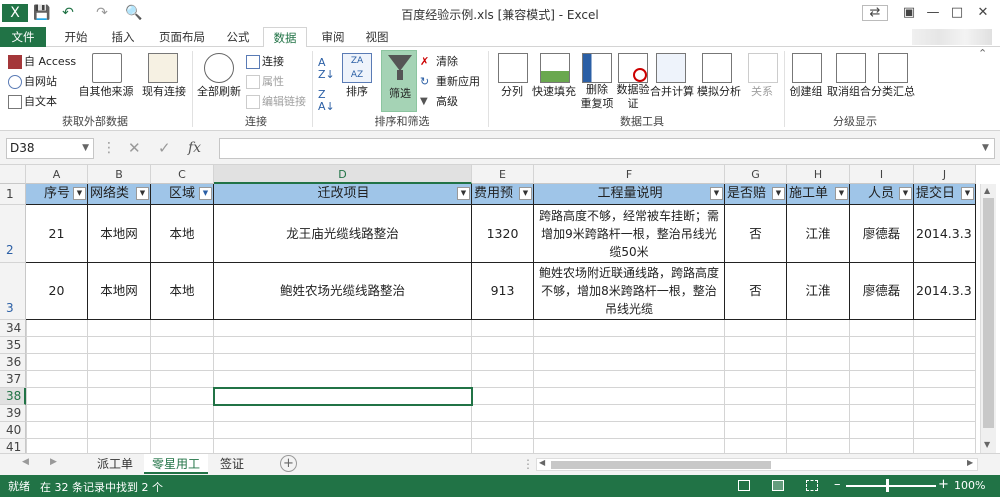 Image resolution: width=1000 pixels, height=497 pixels. Describe the element at coordinates (23, 37) in the screenshot. I see `tab-file: 文件` at that location.